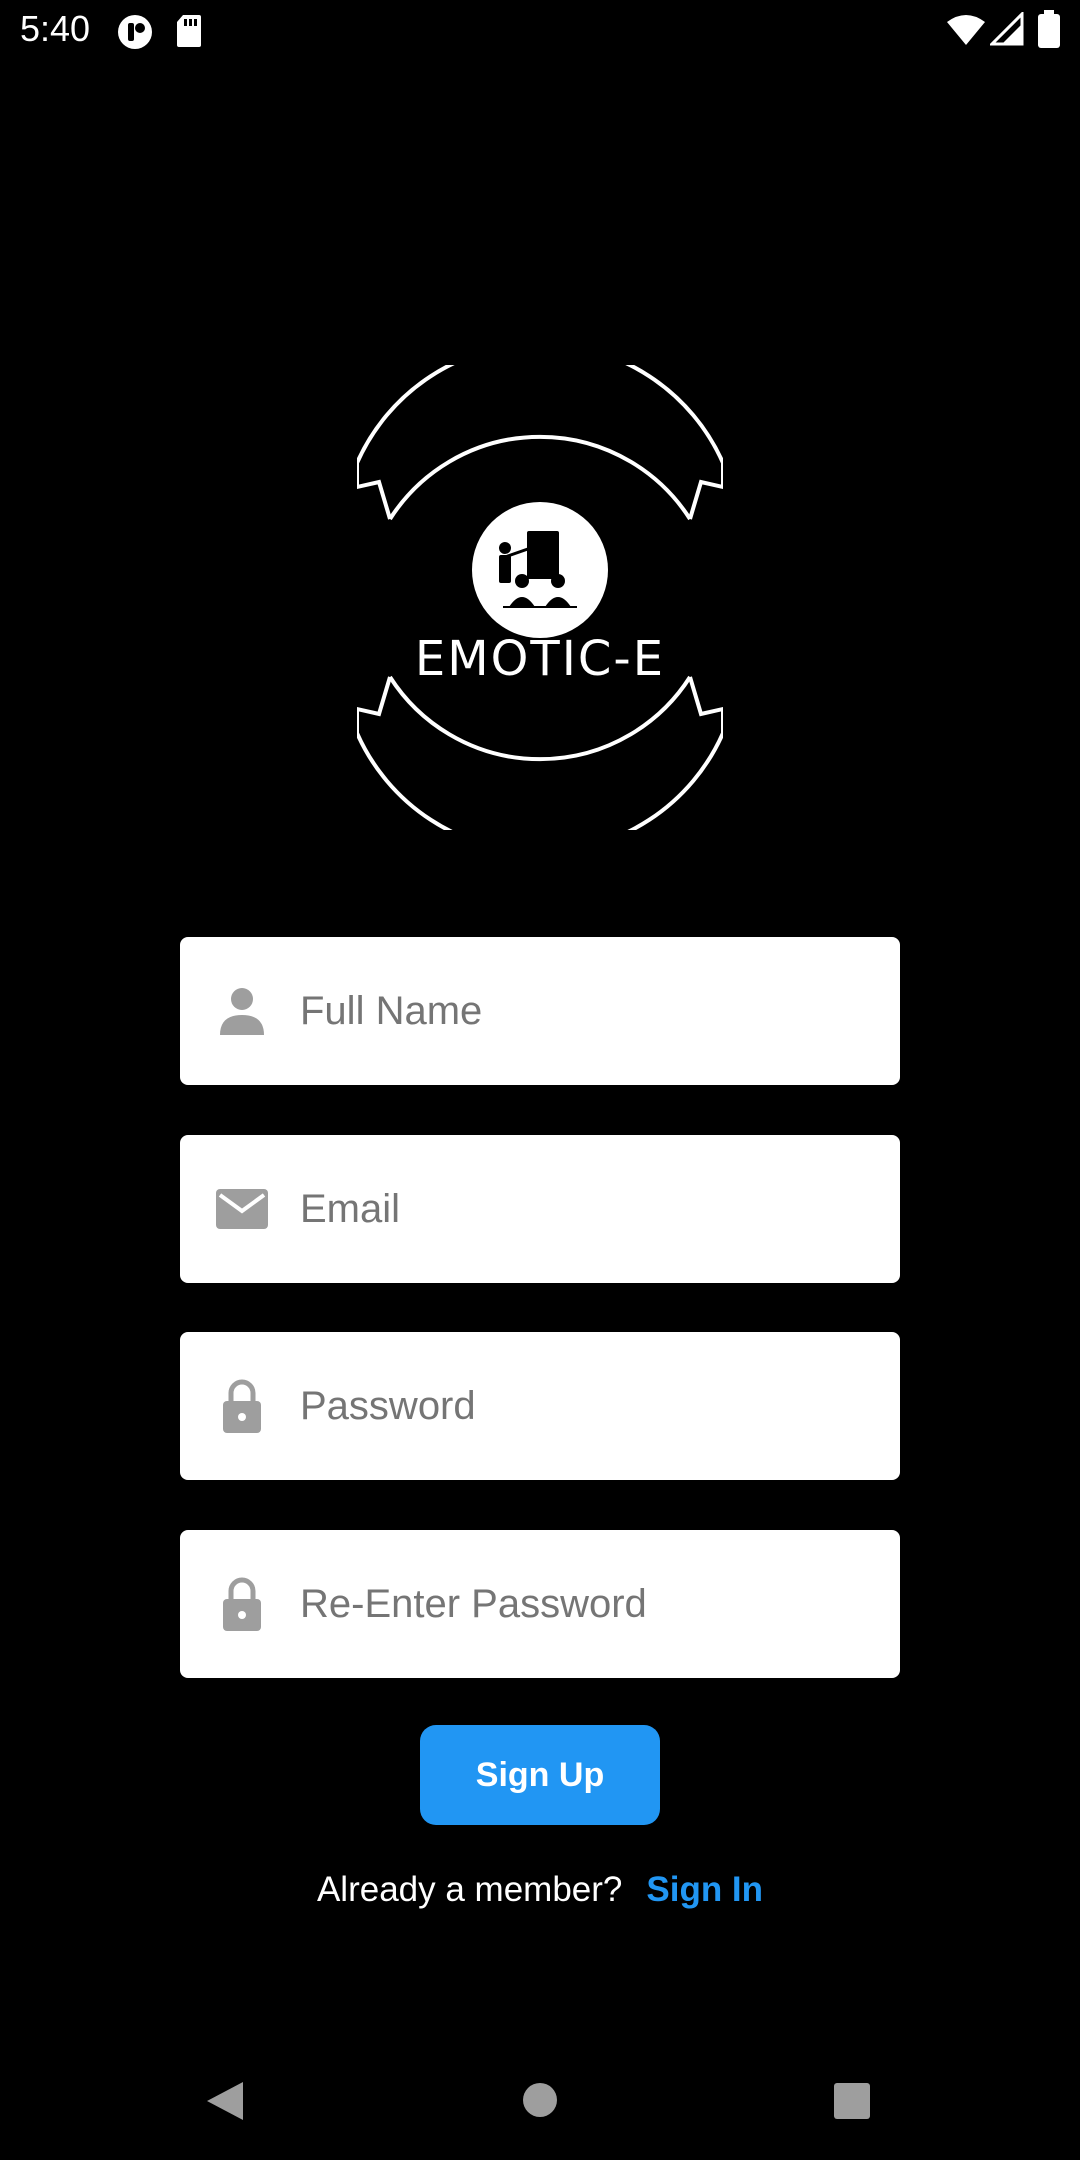 The image size is (1080, 2160). What do you see at coordinates (704, 1889) in the screenshot?
I see `sign-in-link: Sign In` at bounding box center [704, 1889].